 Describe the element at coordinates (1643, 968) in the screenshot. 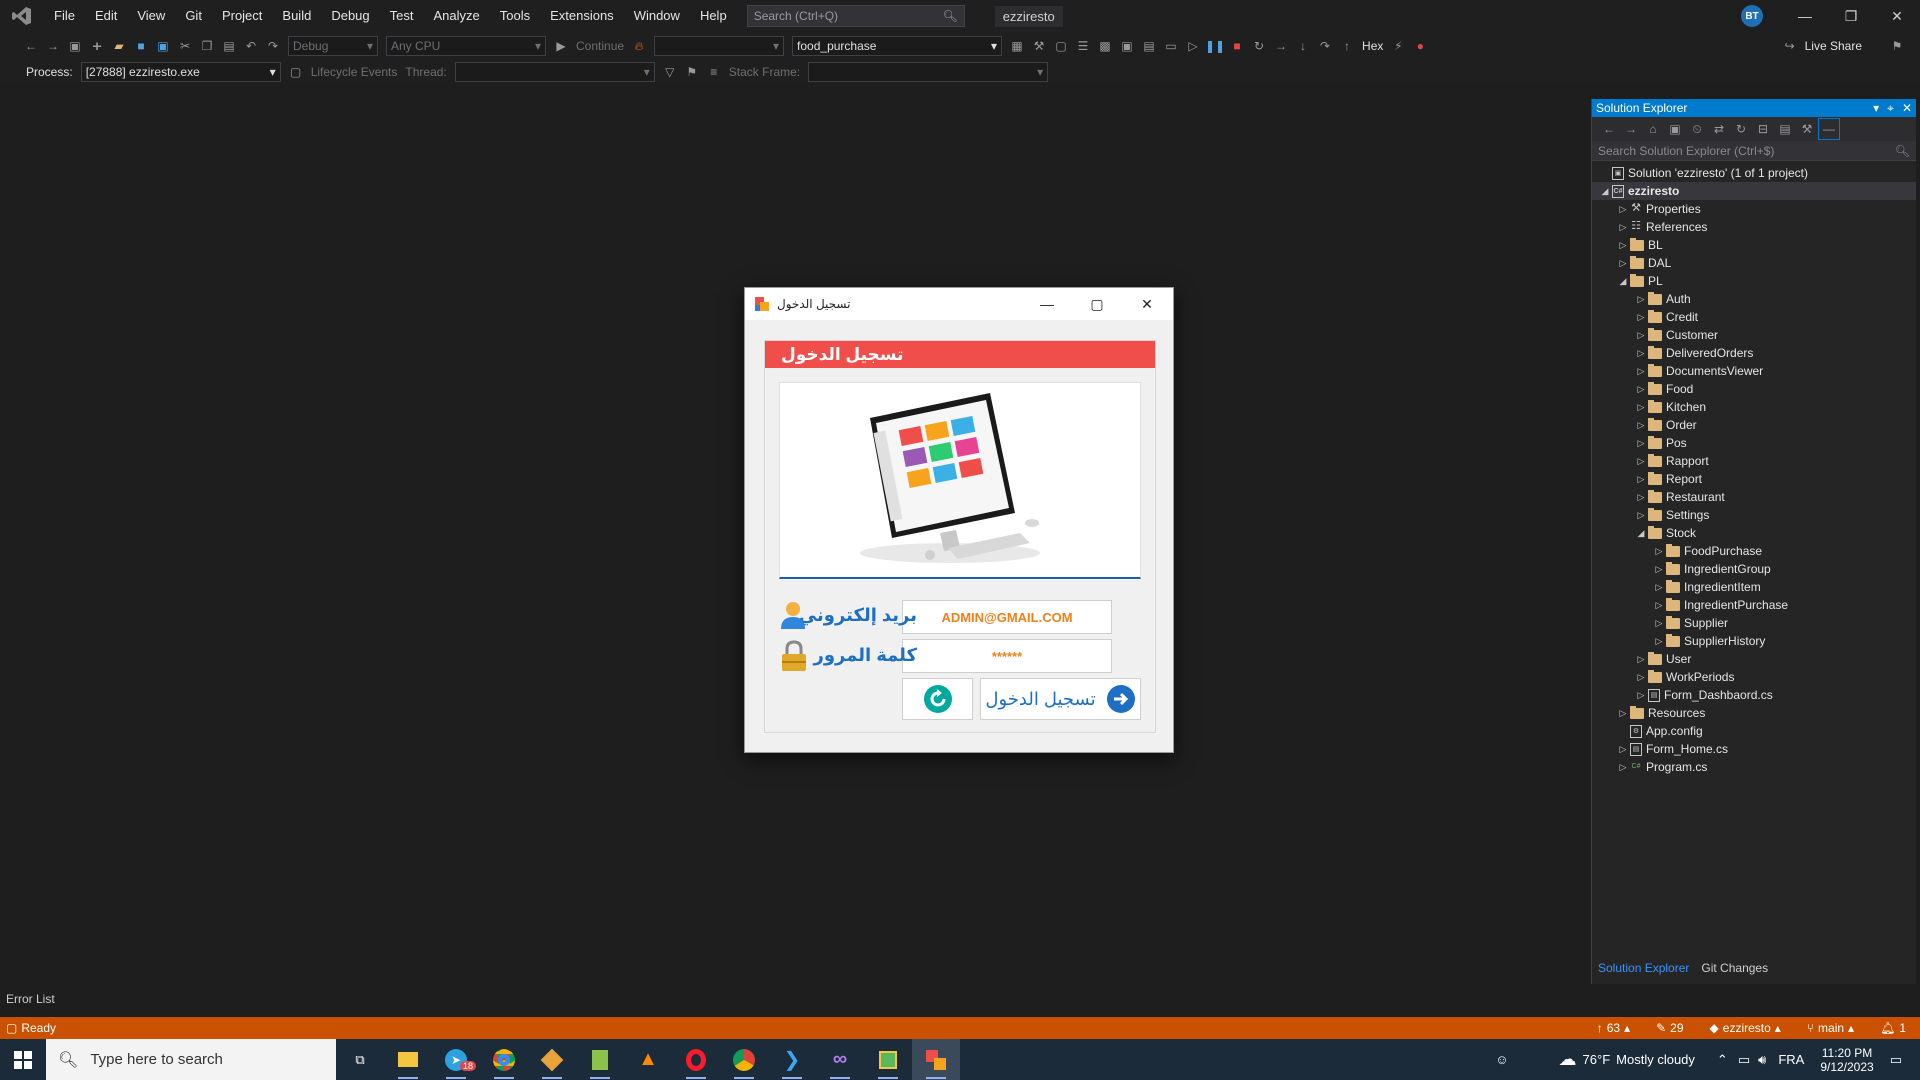

I see `tab-solution-explorer: Solution Explorer` at that location.